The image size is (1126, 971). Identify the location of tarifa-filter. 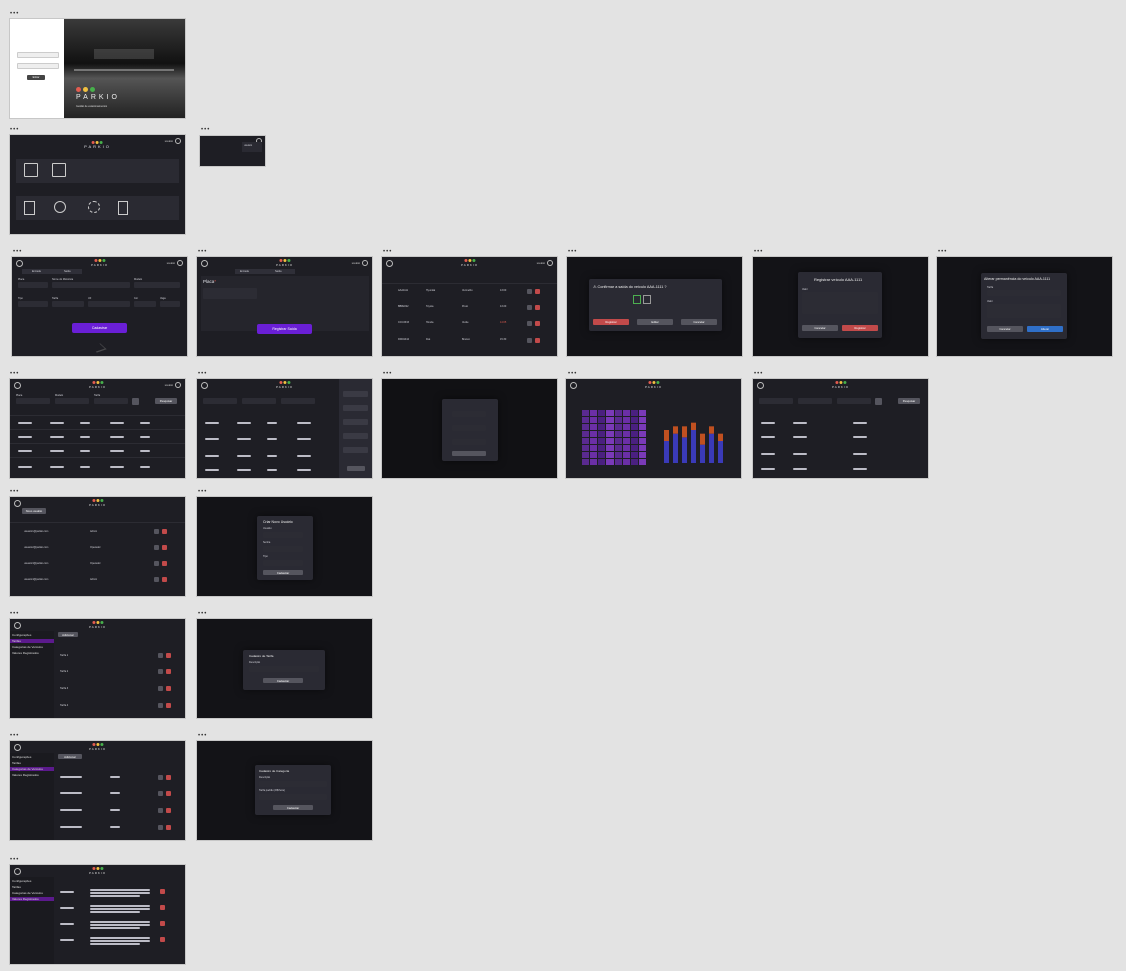
(854, 401).